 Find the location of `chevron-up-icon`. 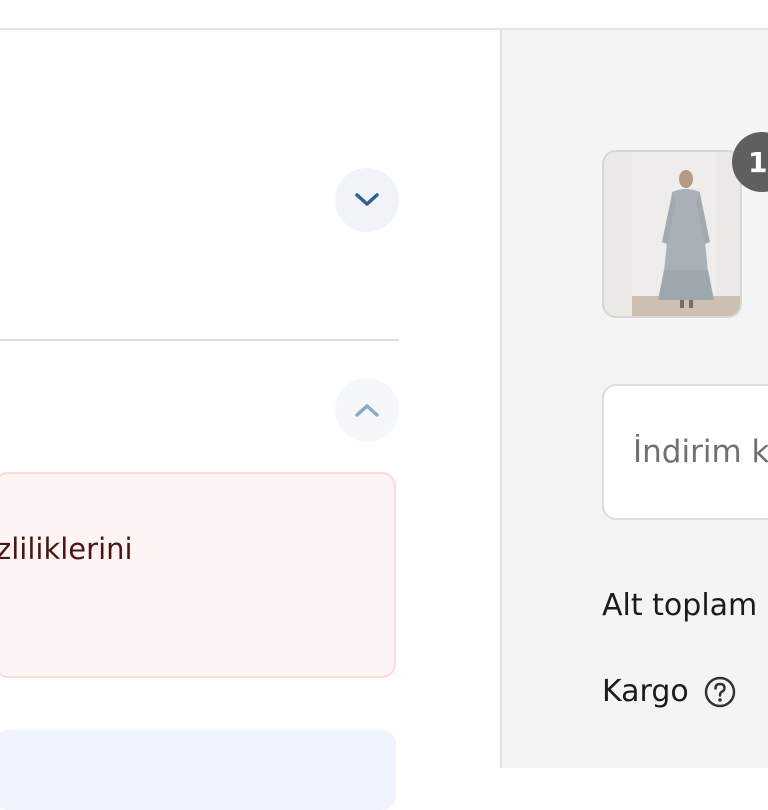

chevron-up-icon is located at coordinates (367, 410).